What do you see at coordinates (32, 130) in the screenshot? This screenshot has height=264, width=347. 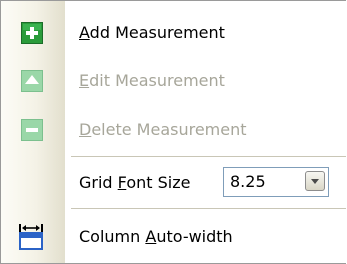 I see `delete-minus-icon` at bounding box center [32, 130].